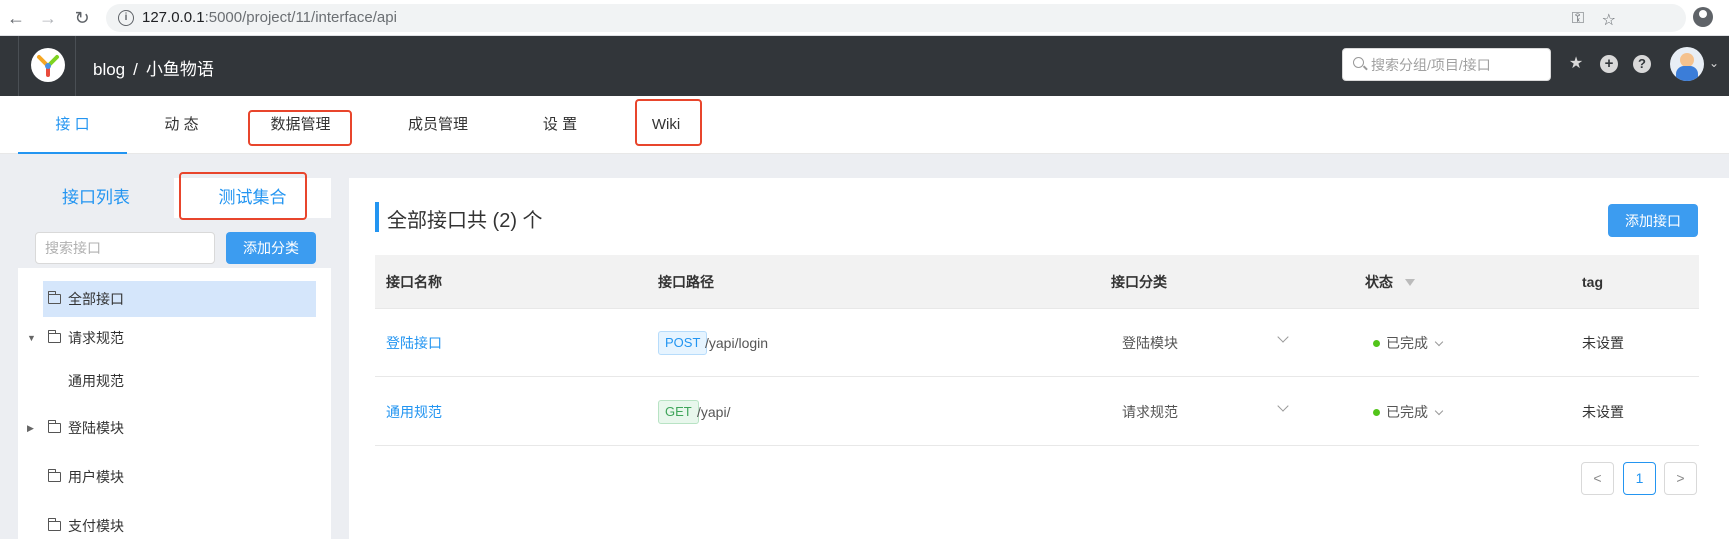  What do you see at coordinates (1037, 343) in the screenshot?
I see `table-row: 登陆接口 POST /yapi/login 登陆模块 已完成 未设置` at bounding box center [1037, 343].